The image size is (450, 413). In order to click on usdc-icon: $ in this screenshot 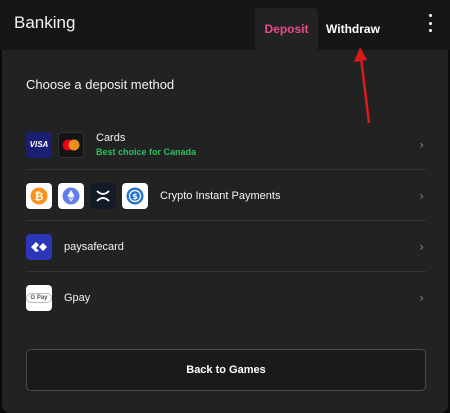, I will do `click(135, 195)`.